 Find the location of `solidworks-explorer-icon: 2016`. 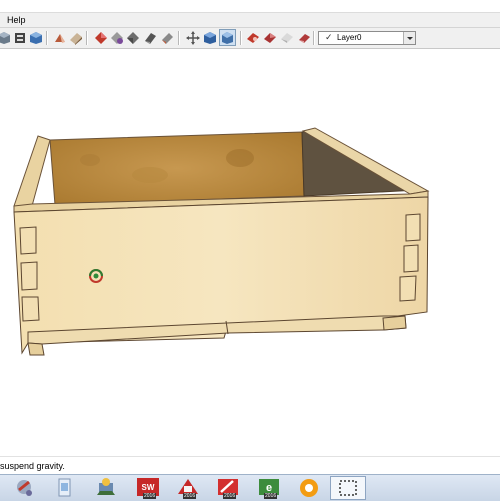

solidworks-explorer-icon: 2016 is located at coordinates (188, 488).